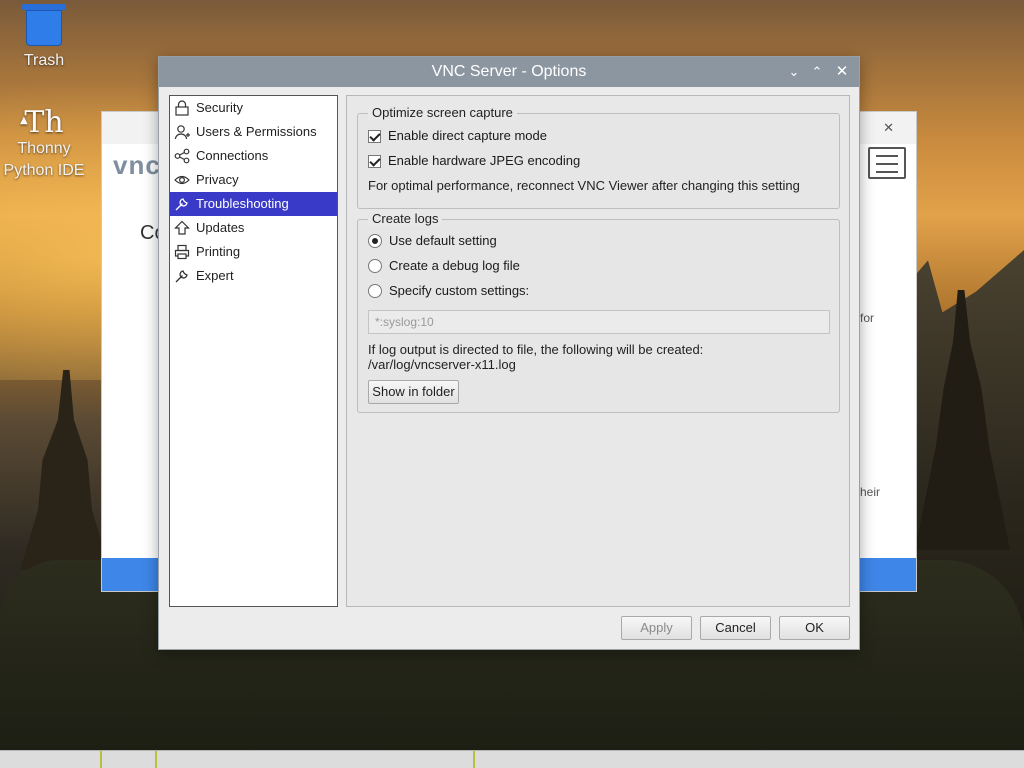  What do you see at coordinates (794, 72) in the screenshot?
I see `minimize-icon: ⌄` at bounding box center [794, 72].